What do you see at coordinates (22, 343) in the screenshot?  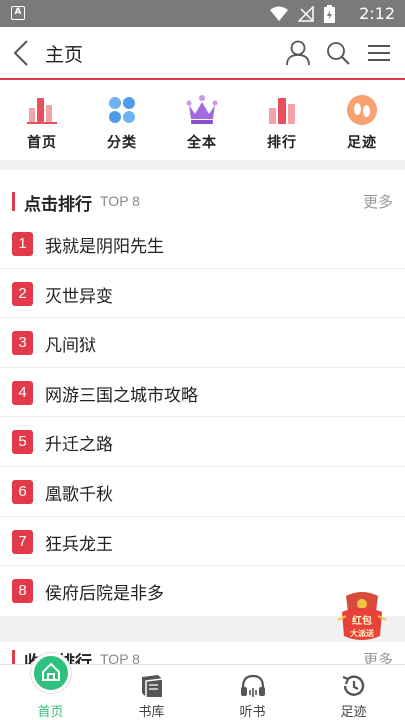 I see `rank-badge: 3` at bounding box center [22, 343].